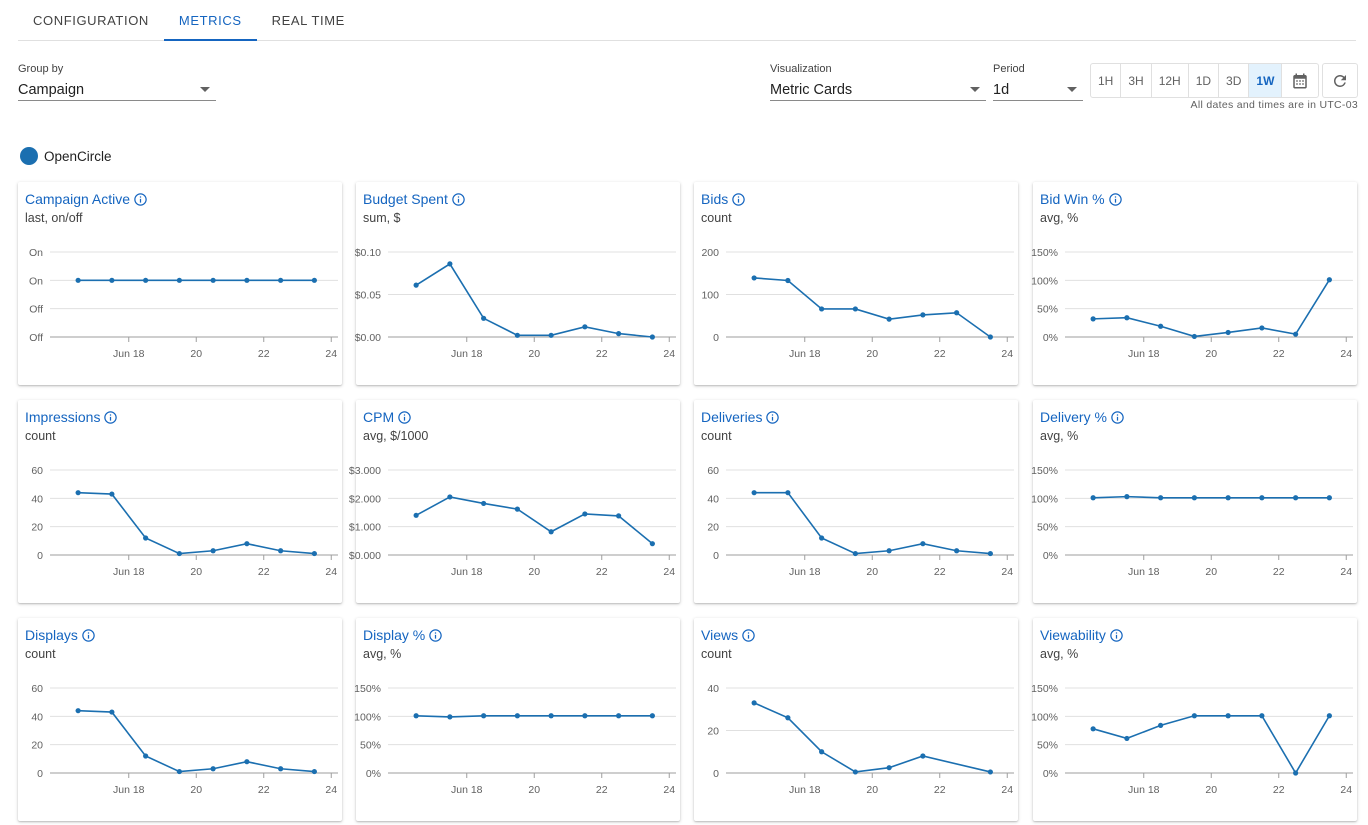 This screenshot has width=1368, height=825. I want to click on range-button-1w: 1W, so click(1266, 80).